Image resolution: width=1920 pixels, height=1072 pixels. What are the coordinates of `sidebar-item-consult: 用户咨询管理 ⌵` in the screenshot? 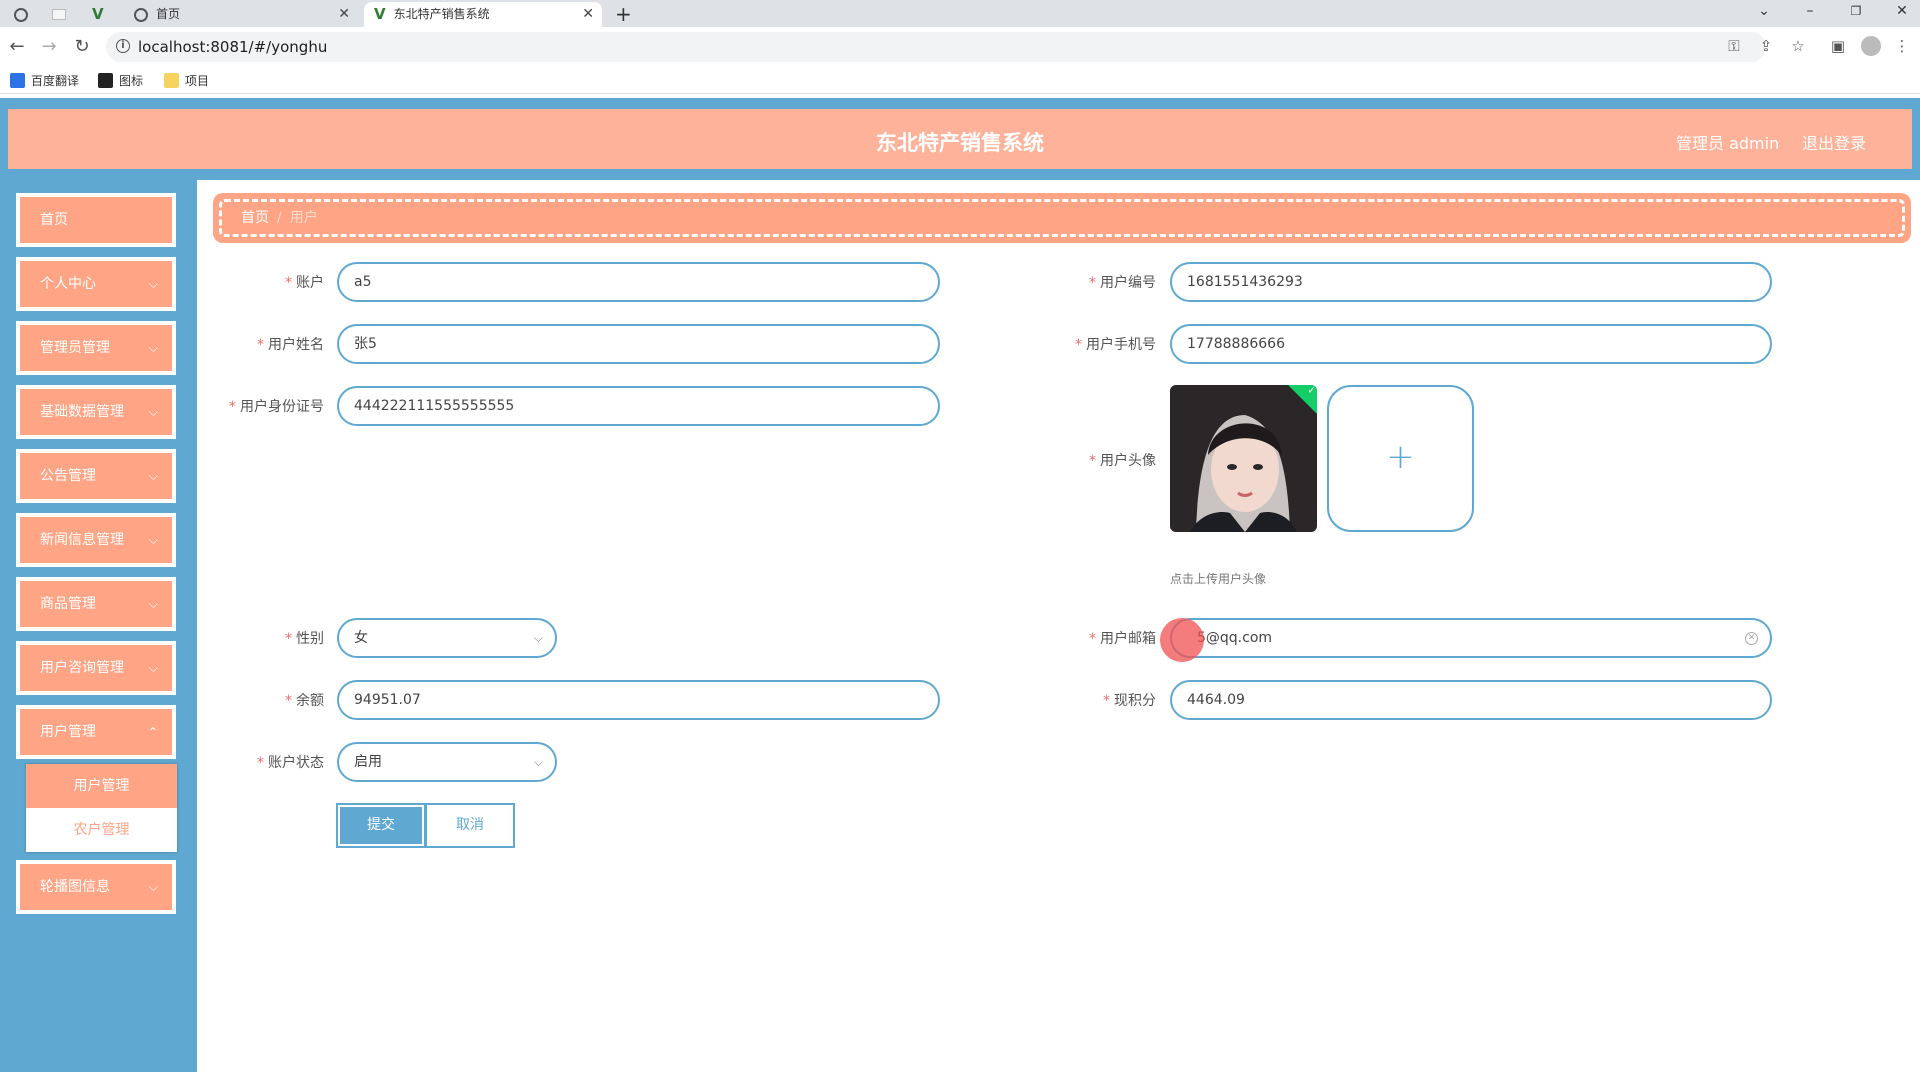 It's located at (96, 668).